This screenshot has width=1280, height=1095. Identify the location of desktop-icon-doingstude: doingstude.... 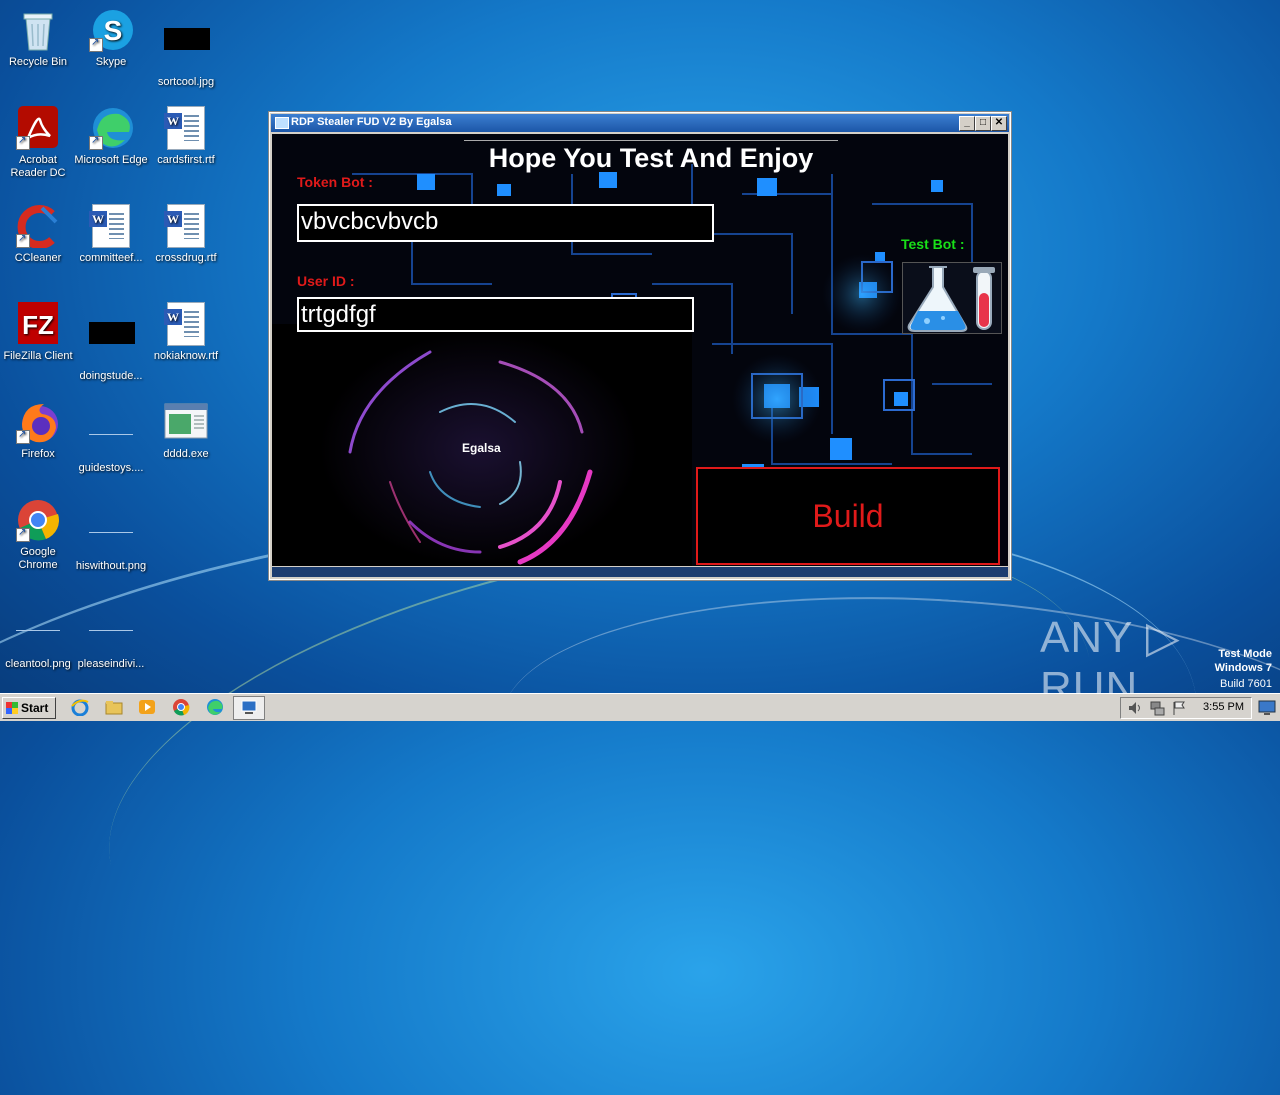
(111, 342).